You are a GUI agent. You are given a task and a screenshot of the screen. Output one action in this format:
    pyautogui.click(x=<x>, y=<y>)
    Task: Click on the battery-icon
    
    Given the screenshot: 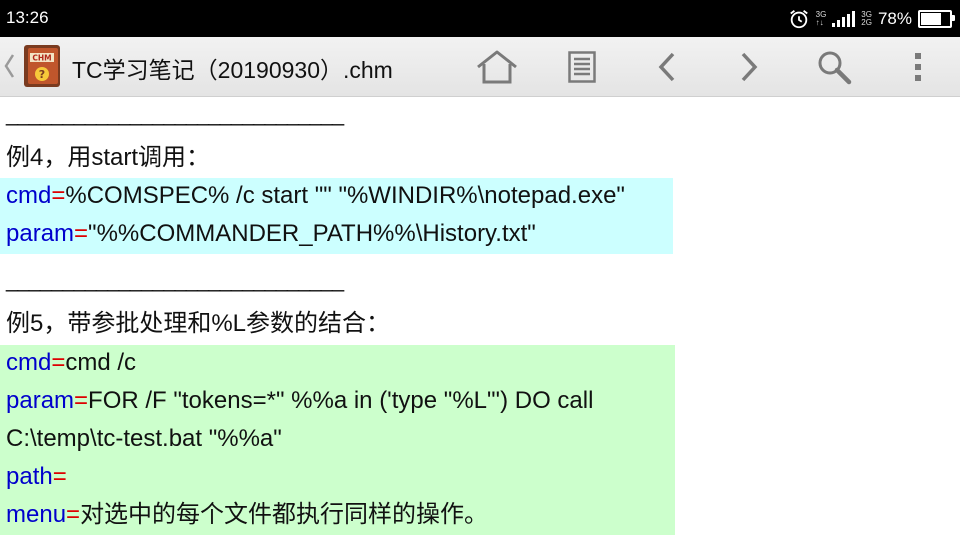 What is the action you would take?
    pyautogui.click(x=936, y=19)
    